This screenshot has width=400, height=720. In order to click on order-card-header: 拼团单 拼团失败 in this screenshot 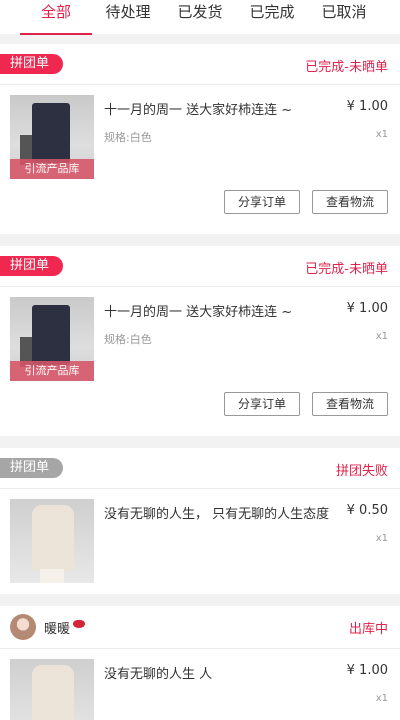, I will do `click(200, 468)`.